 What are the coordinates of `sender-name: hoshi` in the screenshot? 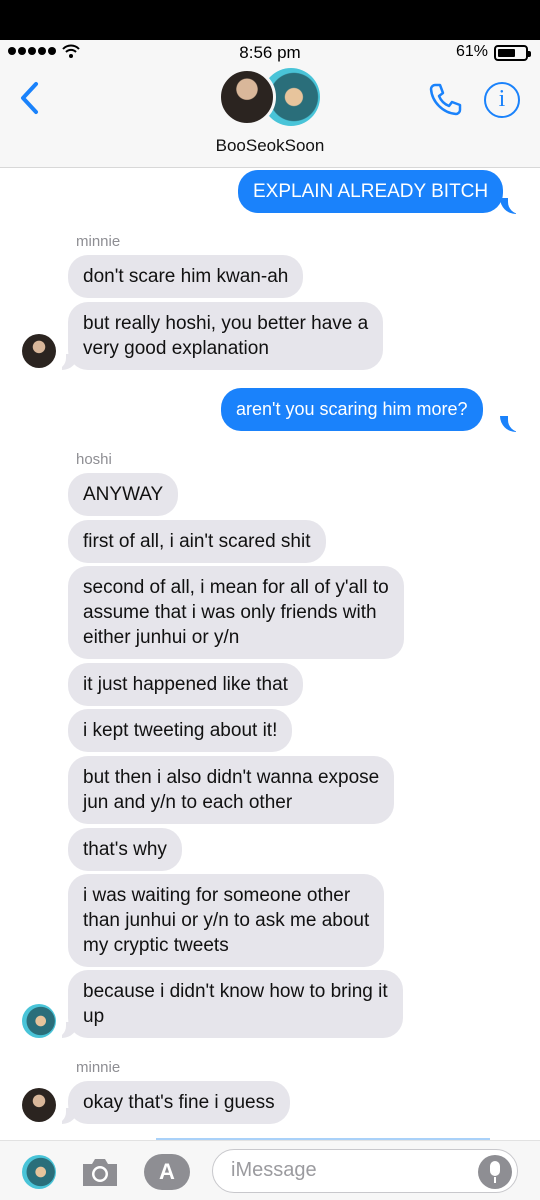 It's located at (94, 459).